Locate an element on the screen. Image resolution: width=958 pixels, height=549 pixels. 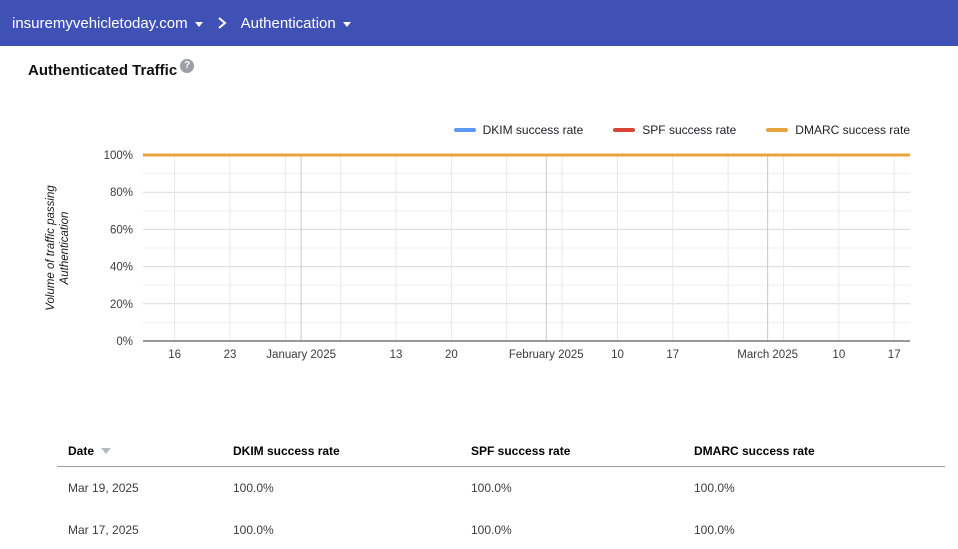
table-header-label: Date is located at coordinates (81, 451).